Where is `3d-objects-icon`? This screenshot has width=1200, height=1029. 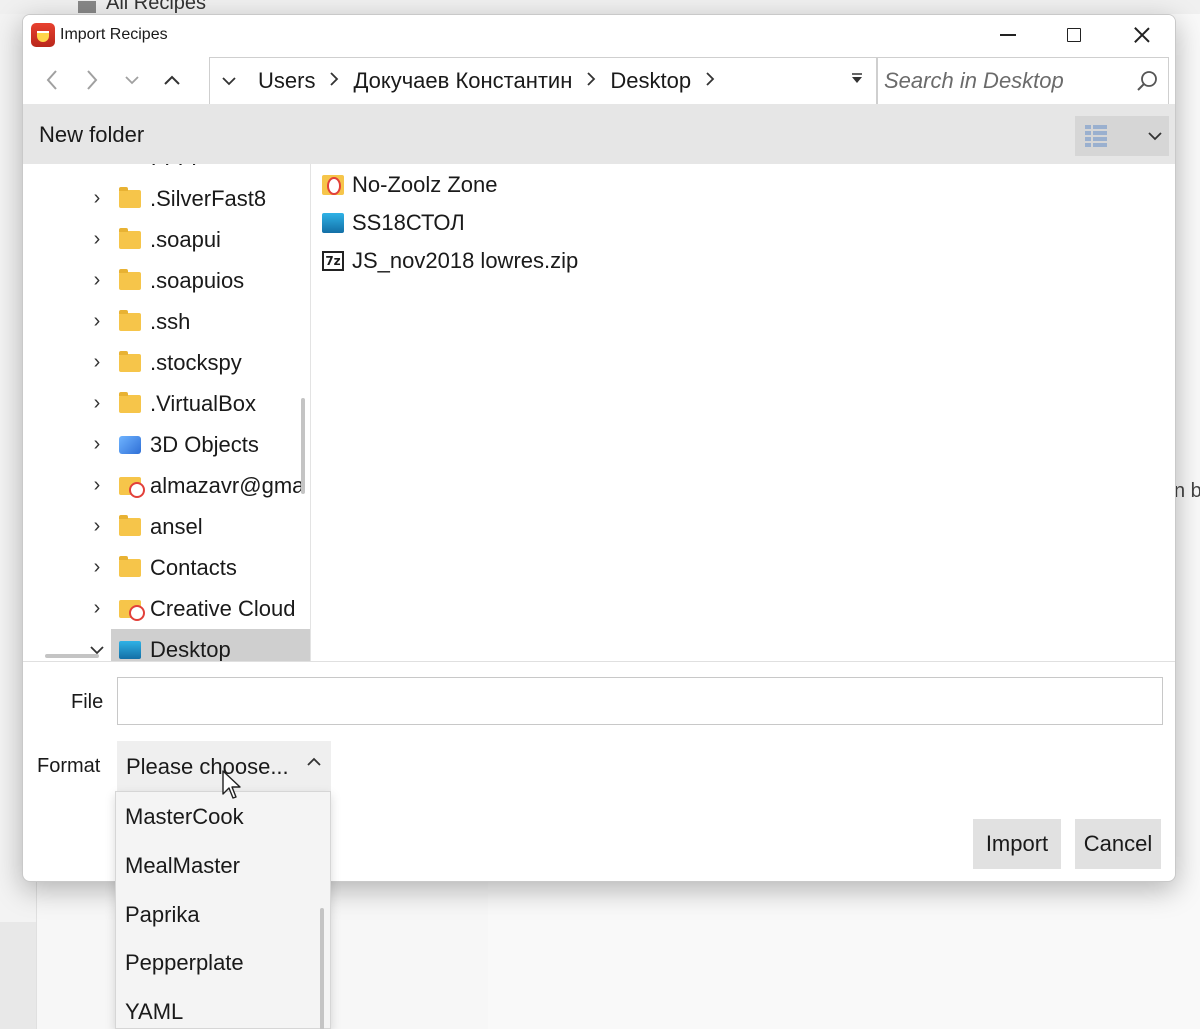 3d-objects-icon is located at coordinates (130, 444).